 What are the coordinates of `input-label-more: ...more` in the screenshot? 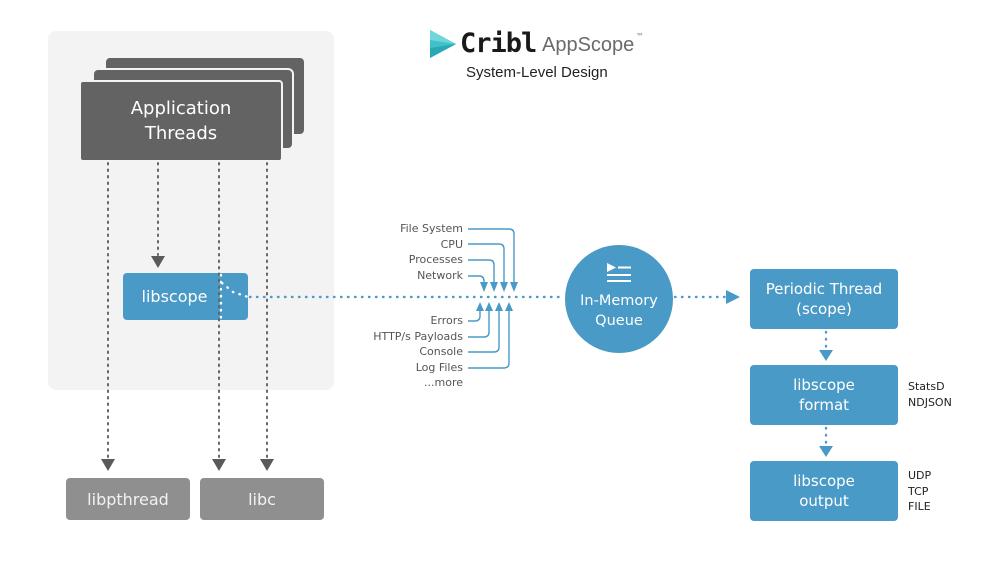 It's located at (443, 383).